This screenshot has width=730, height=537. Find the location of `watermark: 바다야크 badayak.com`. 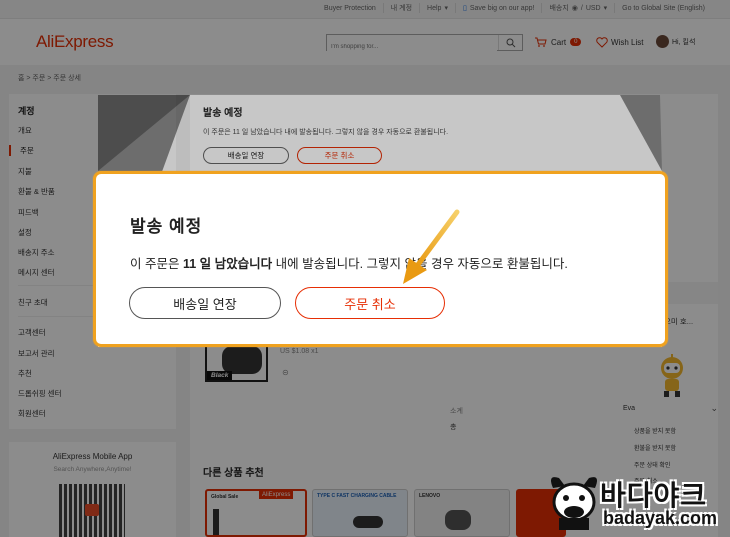

watermark: 바다야크 badayak.com is located at coordinates (635, 503).